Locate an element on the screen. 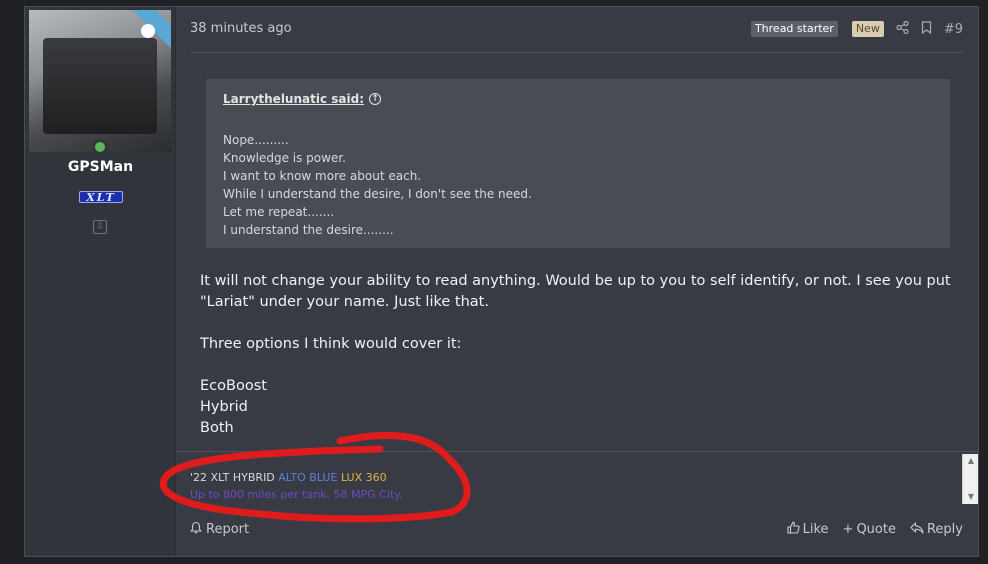 Image resolution: width=988 pixels, height=564 pixels. report-label: Report is located at coordinates (228, 529).